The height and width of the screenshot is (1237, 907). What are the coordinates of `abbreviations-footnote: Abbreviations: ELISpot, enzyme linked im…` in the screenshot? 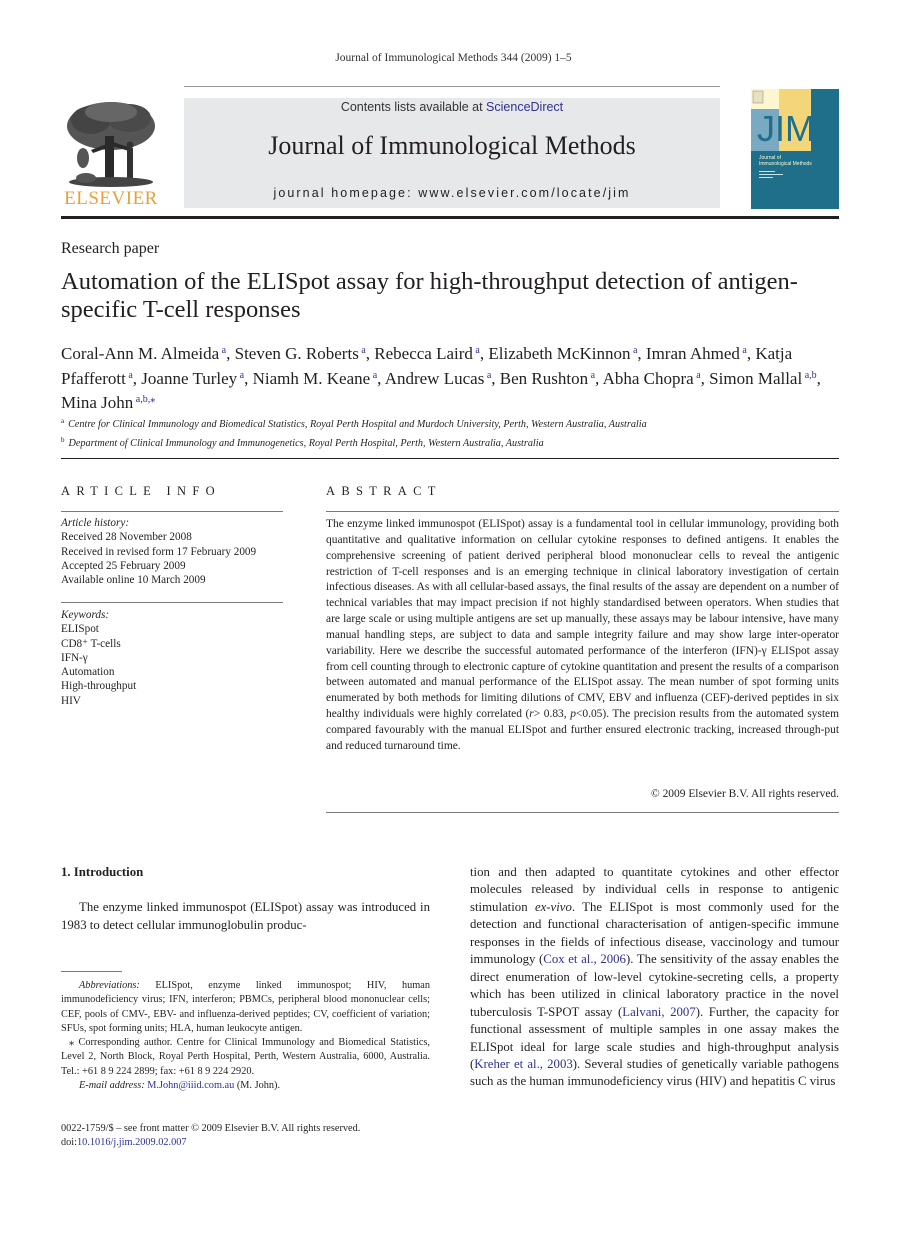 It's located at (245, 1007).